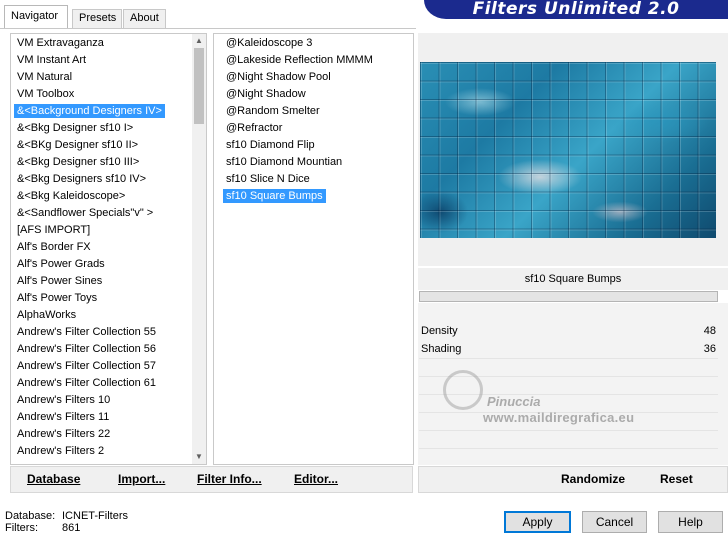  I want to click on category-item-label: &<Bkg Kaleidoscope>, so click(71, 196).